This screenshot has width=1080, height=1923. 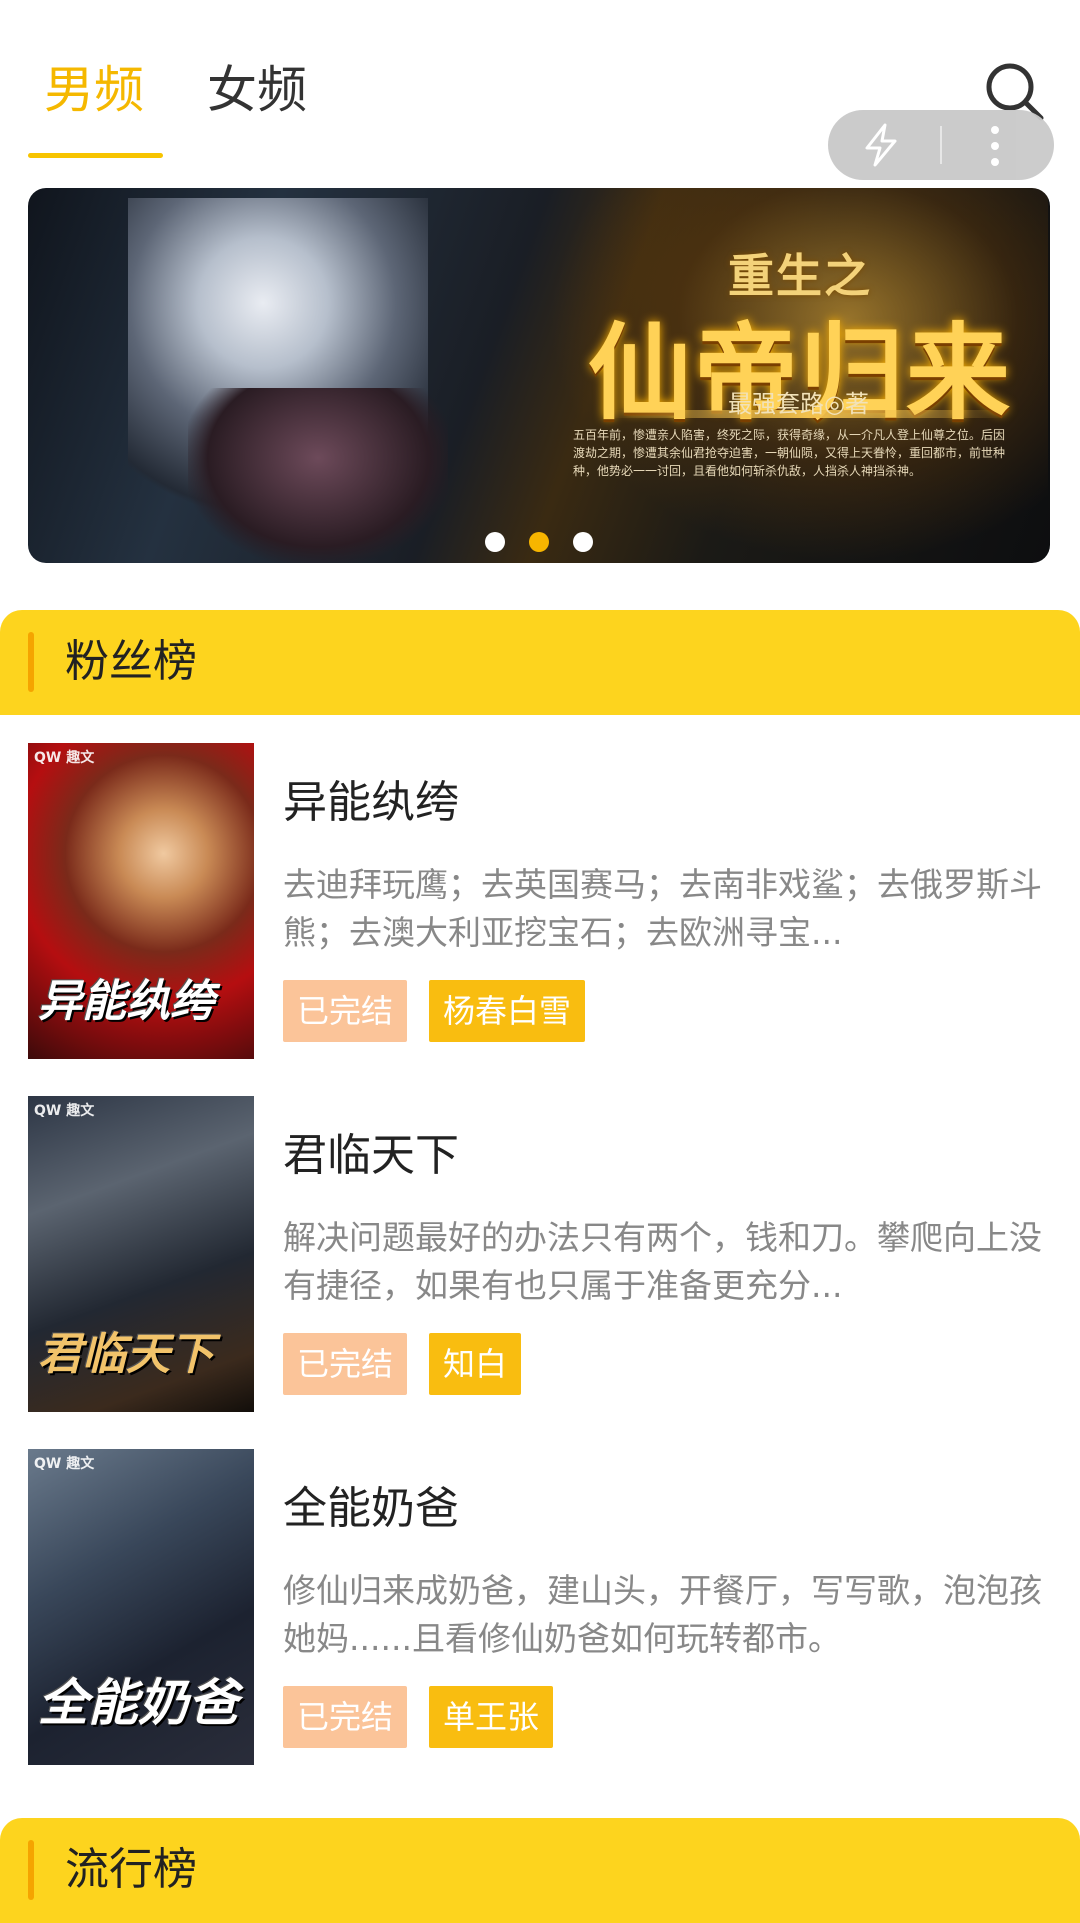 I want to click on author-tag: 杨春白雪, so click(x=507, y=1011).